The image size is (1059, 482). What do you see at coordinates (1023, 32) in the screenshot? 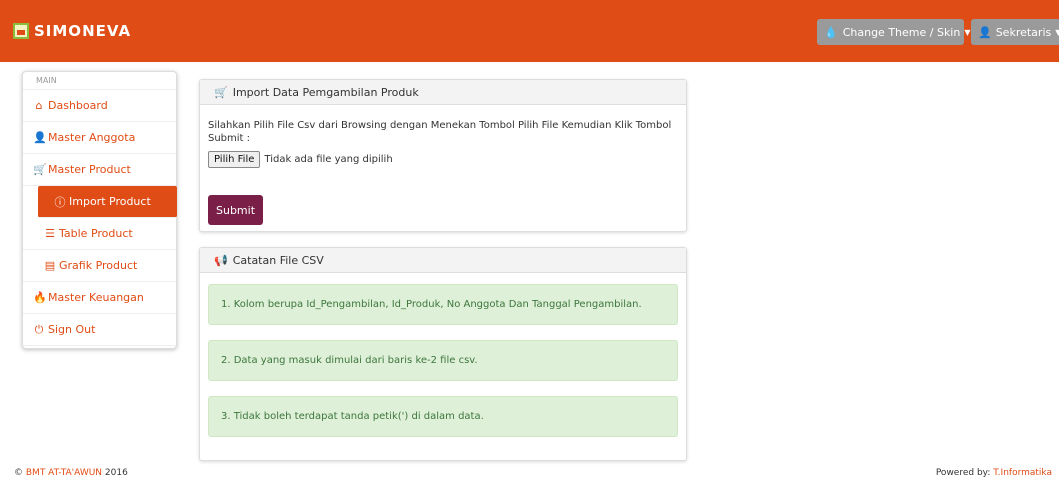
I see `user-menu-label: Sekretaris` at bounding box center [1023, 32].